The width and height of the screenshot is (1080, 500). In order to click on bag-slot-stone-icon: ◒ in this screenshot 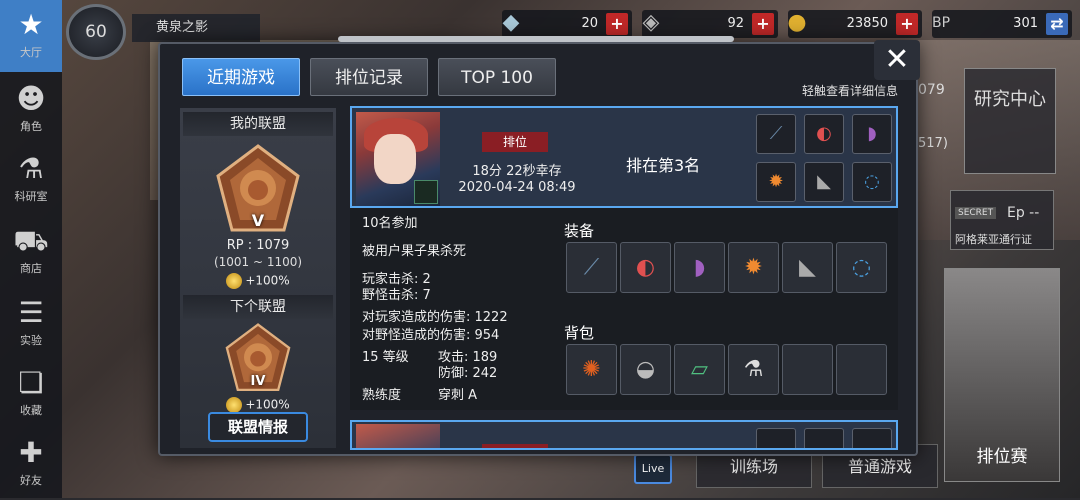, I will do `click(645, 369)`.